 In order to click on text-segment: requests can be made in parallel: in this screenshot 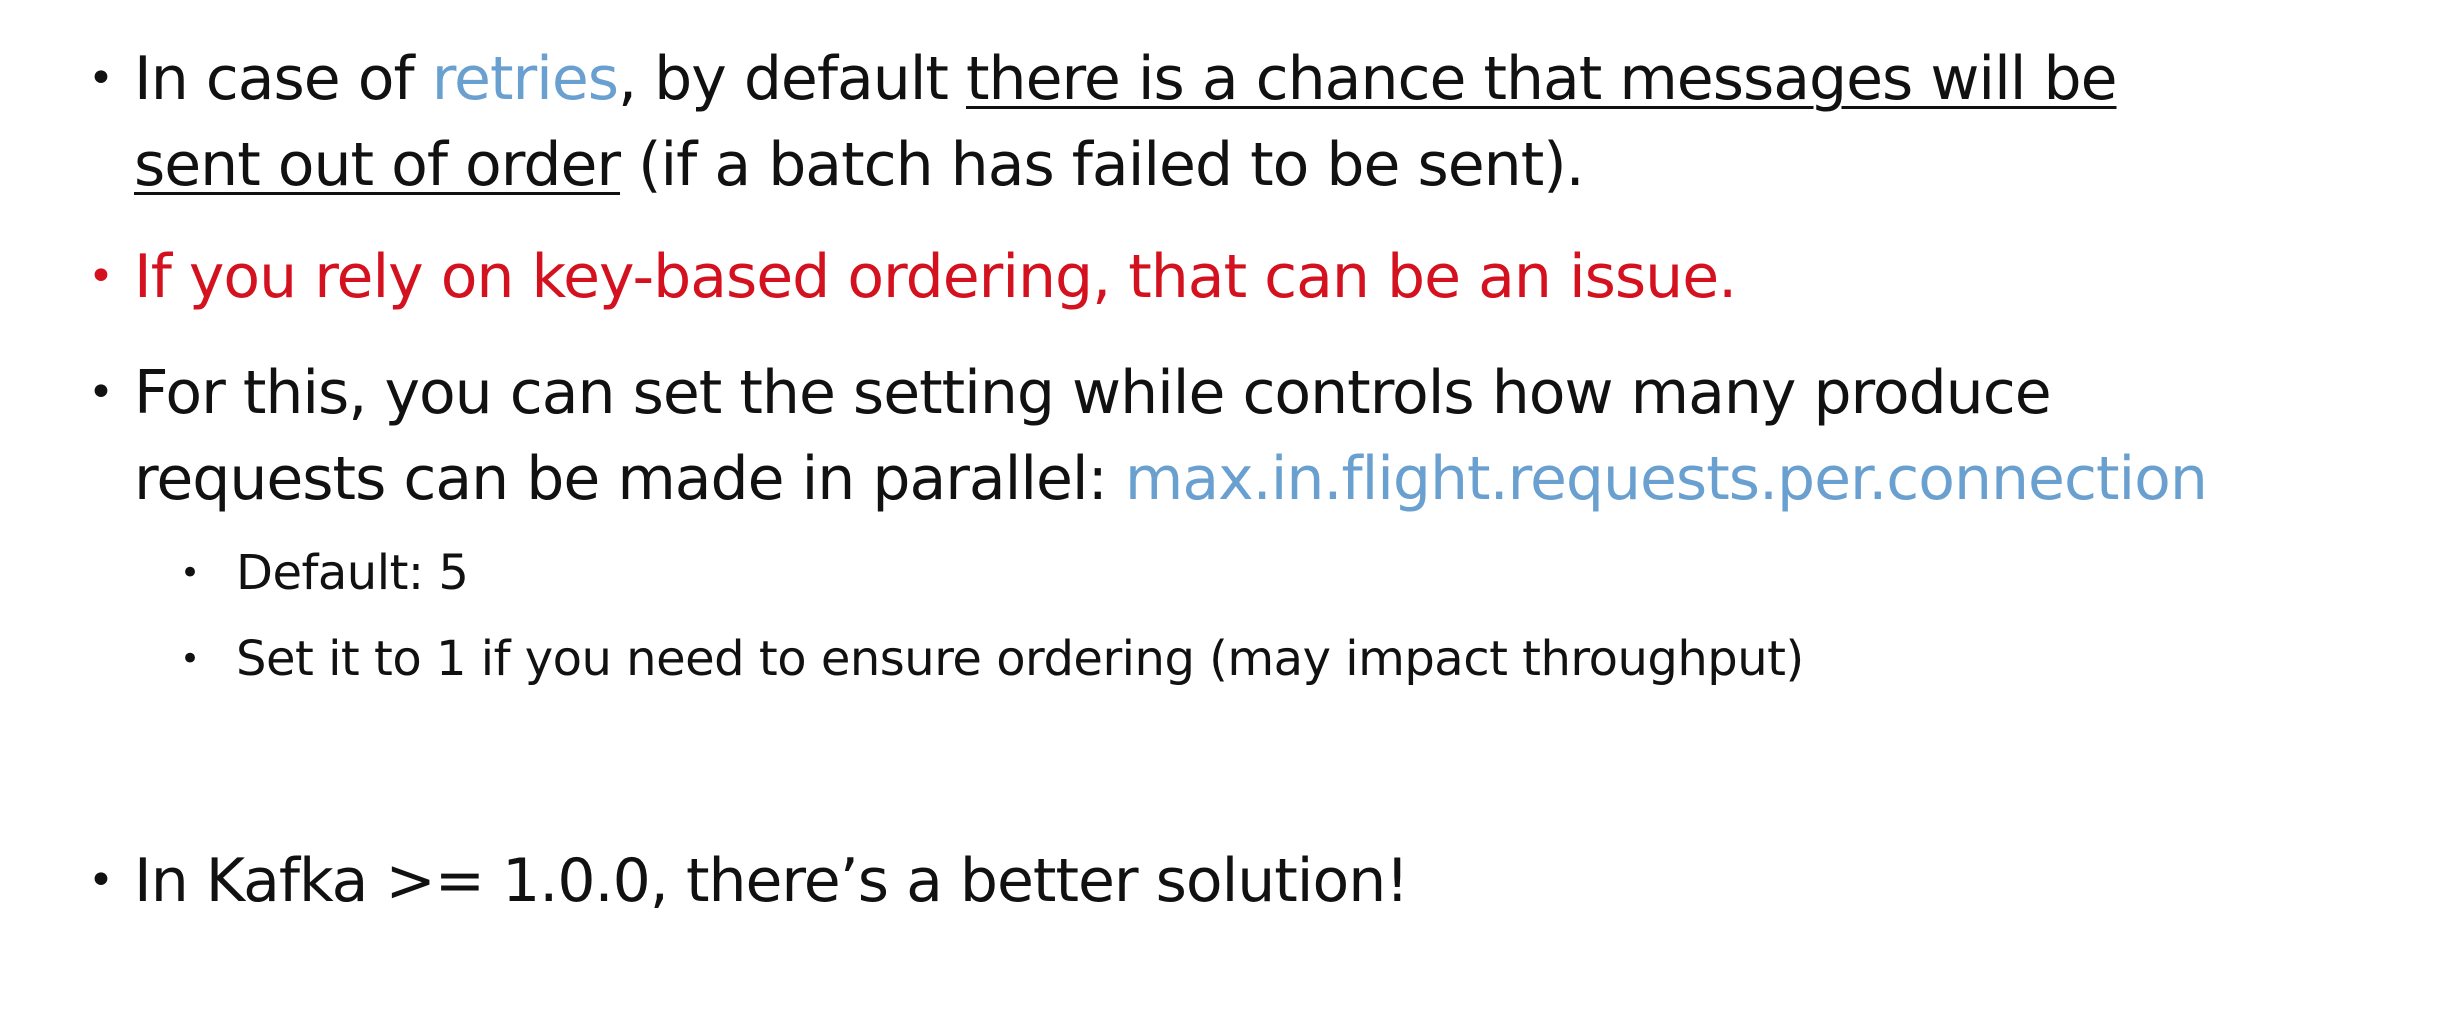, I will do `click(629, 479)`.